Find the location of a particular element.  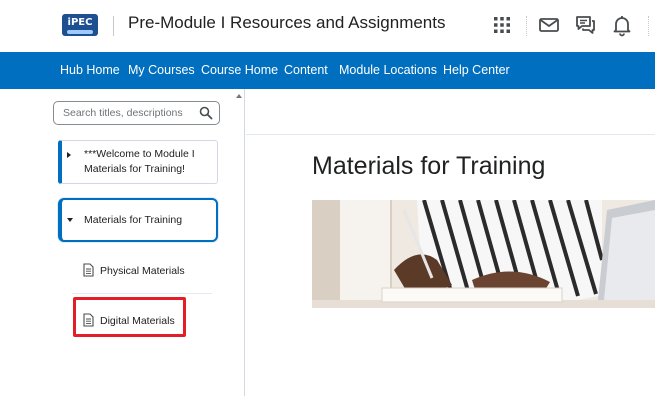

logo-underline is located at coordinates (80, 32).